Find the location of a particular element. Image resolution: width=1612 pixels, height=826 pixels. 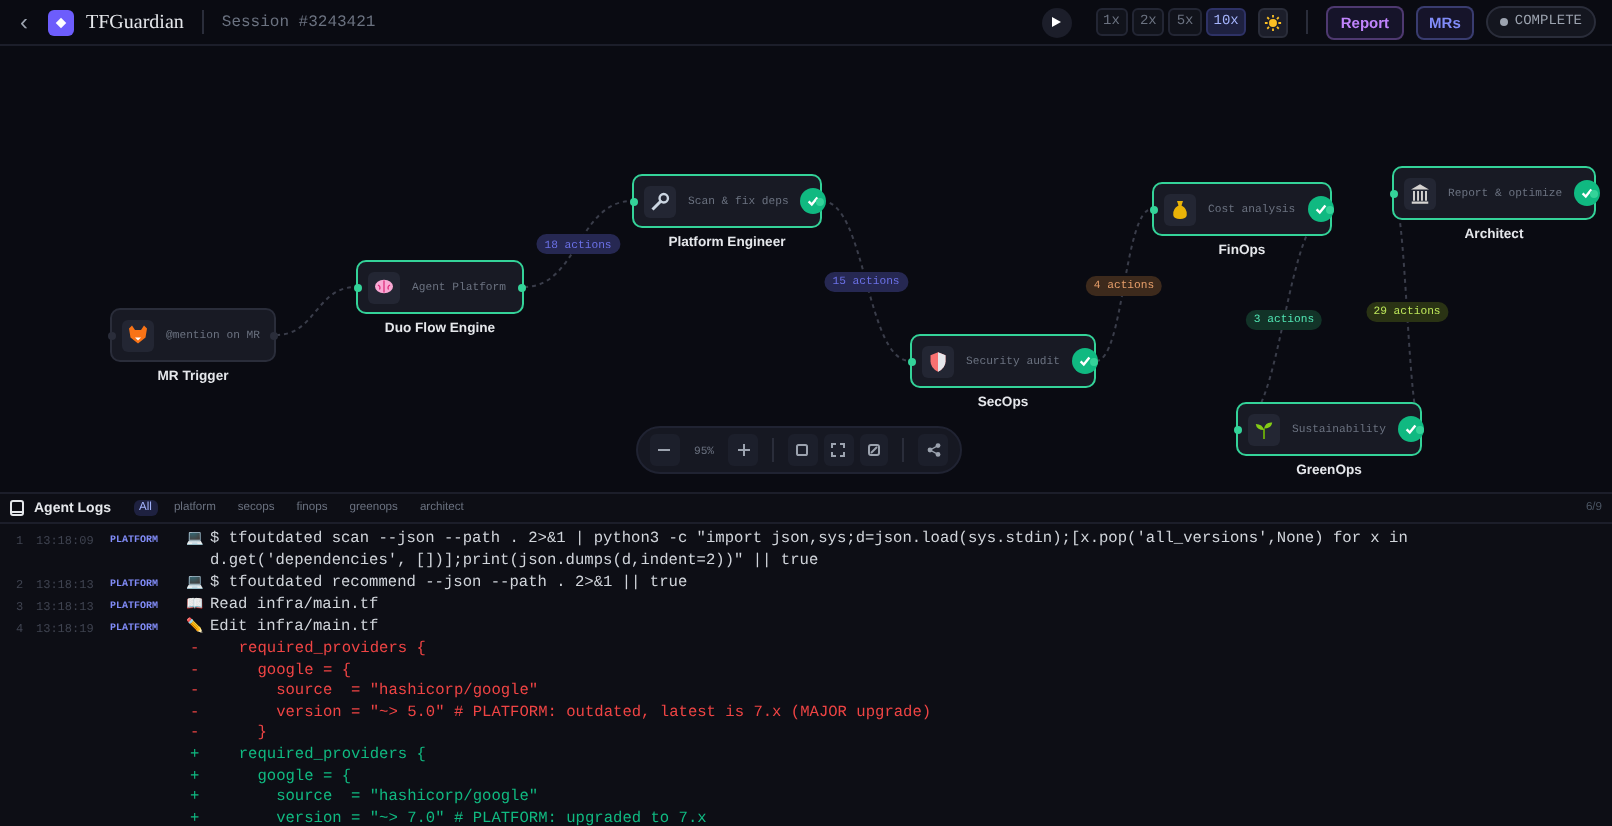

zoom-out-button is located at coordinates (665, 450).